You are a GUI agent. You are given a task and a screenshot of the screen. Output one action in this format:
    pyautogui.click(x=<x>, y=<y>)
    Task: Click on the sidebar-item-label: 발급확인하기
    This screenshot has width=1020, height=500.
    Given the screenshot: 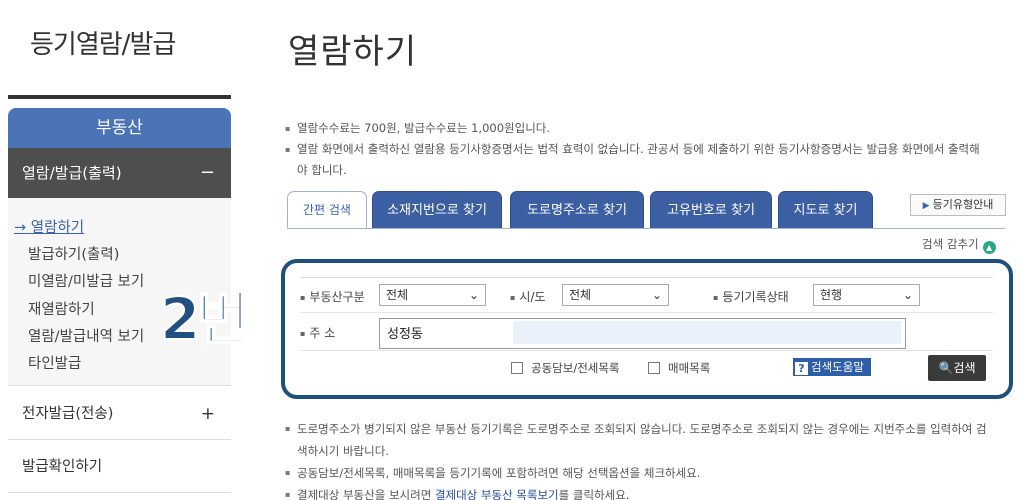 What is the action you would take?
    pyautogui.click(x=62, y=467)
    